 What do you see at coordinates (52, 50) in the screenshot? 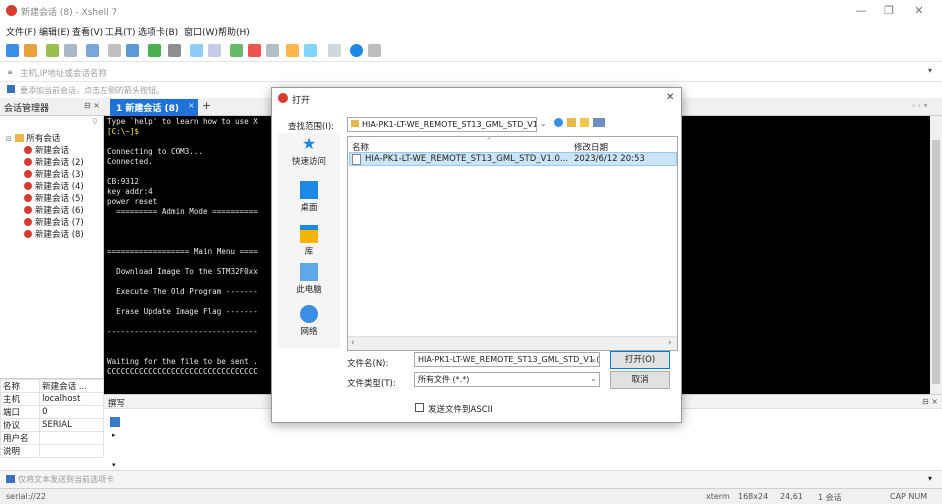
I see `connect-icon` at bounding box center [52, 50].